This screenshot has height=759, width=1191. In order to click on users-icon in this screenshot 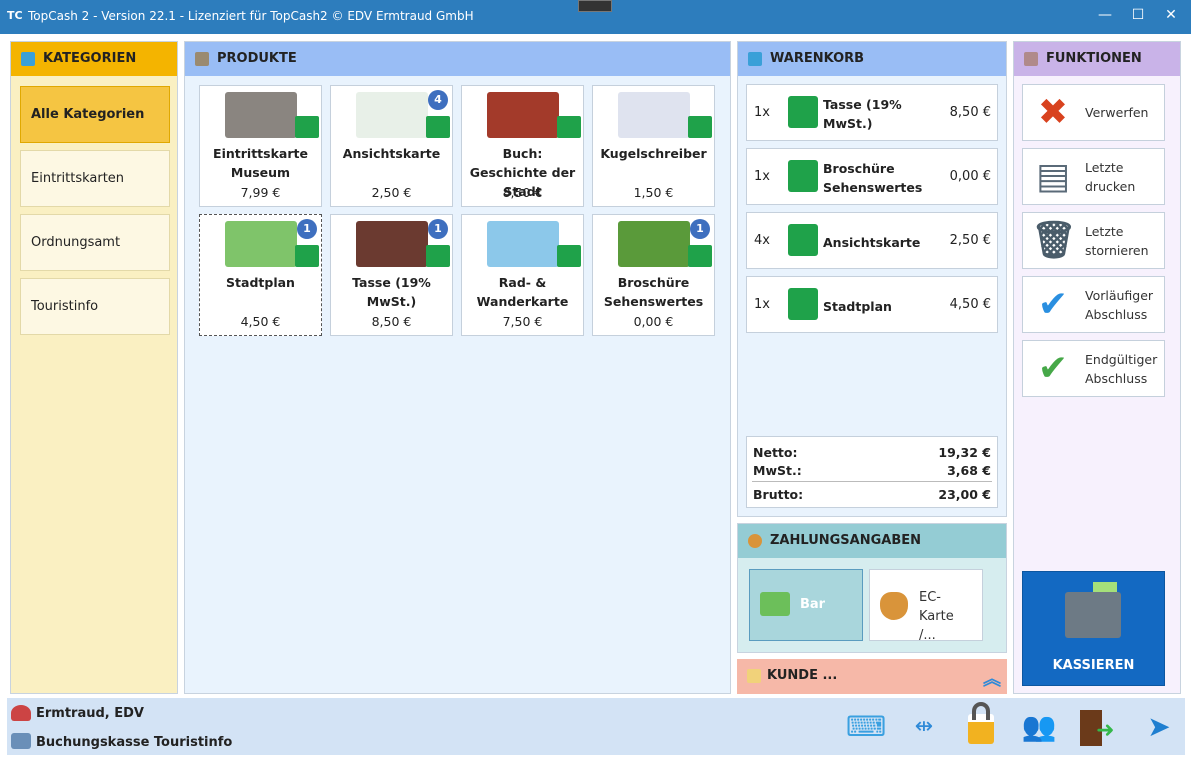, I will do `click(21, 713)`.